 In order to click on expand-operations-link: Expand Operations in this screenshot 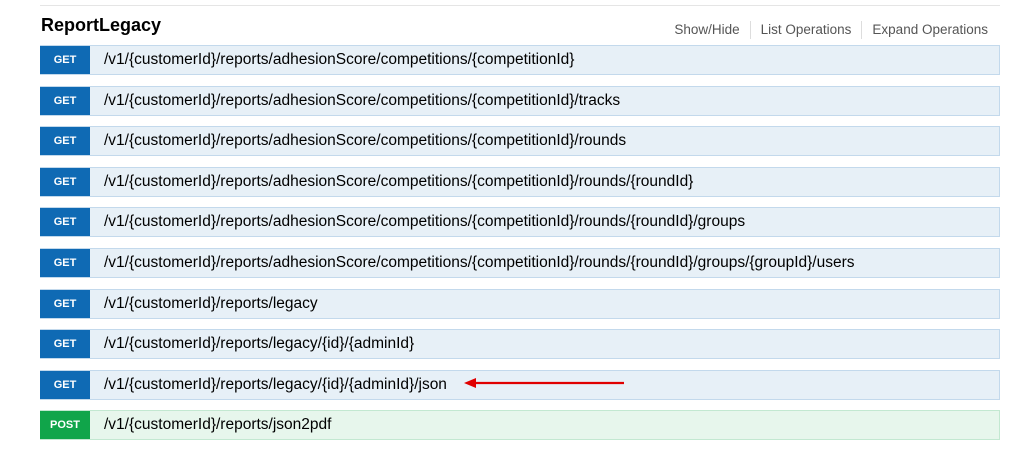, I will do `click(925, 30)`.